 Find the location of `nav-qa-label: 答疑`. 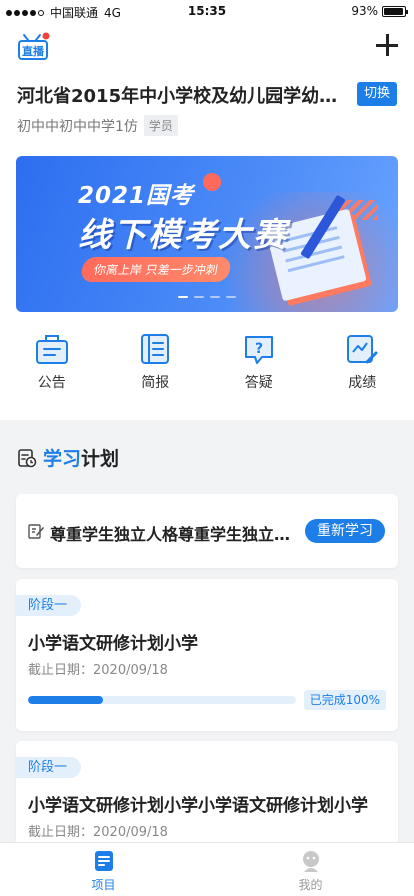

nav-qa-label: 答疑 is located at coordinates (258, 383).